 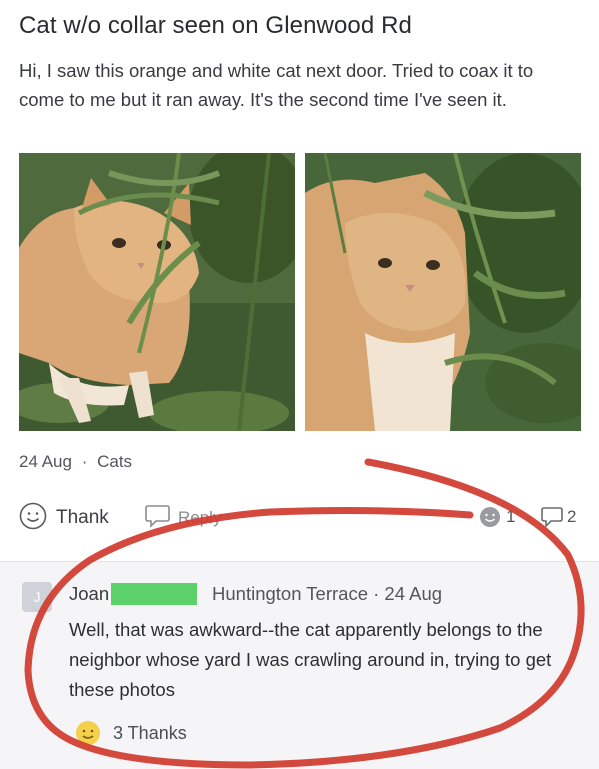 I want to click on avatar-initial: J, so click(x=37, y=597).